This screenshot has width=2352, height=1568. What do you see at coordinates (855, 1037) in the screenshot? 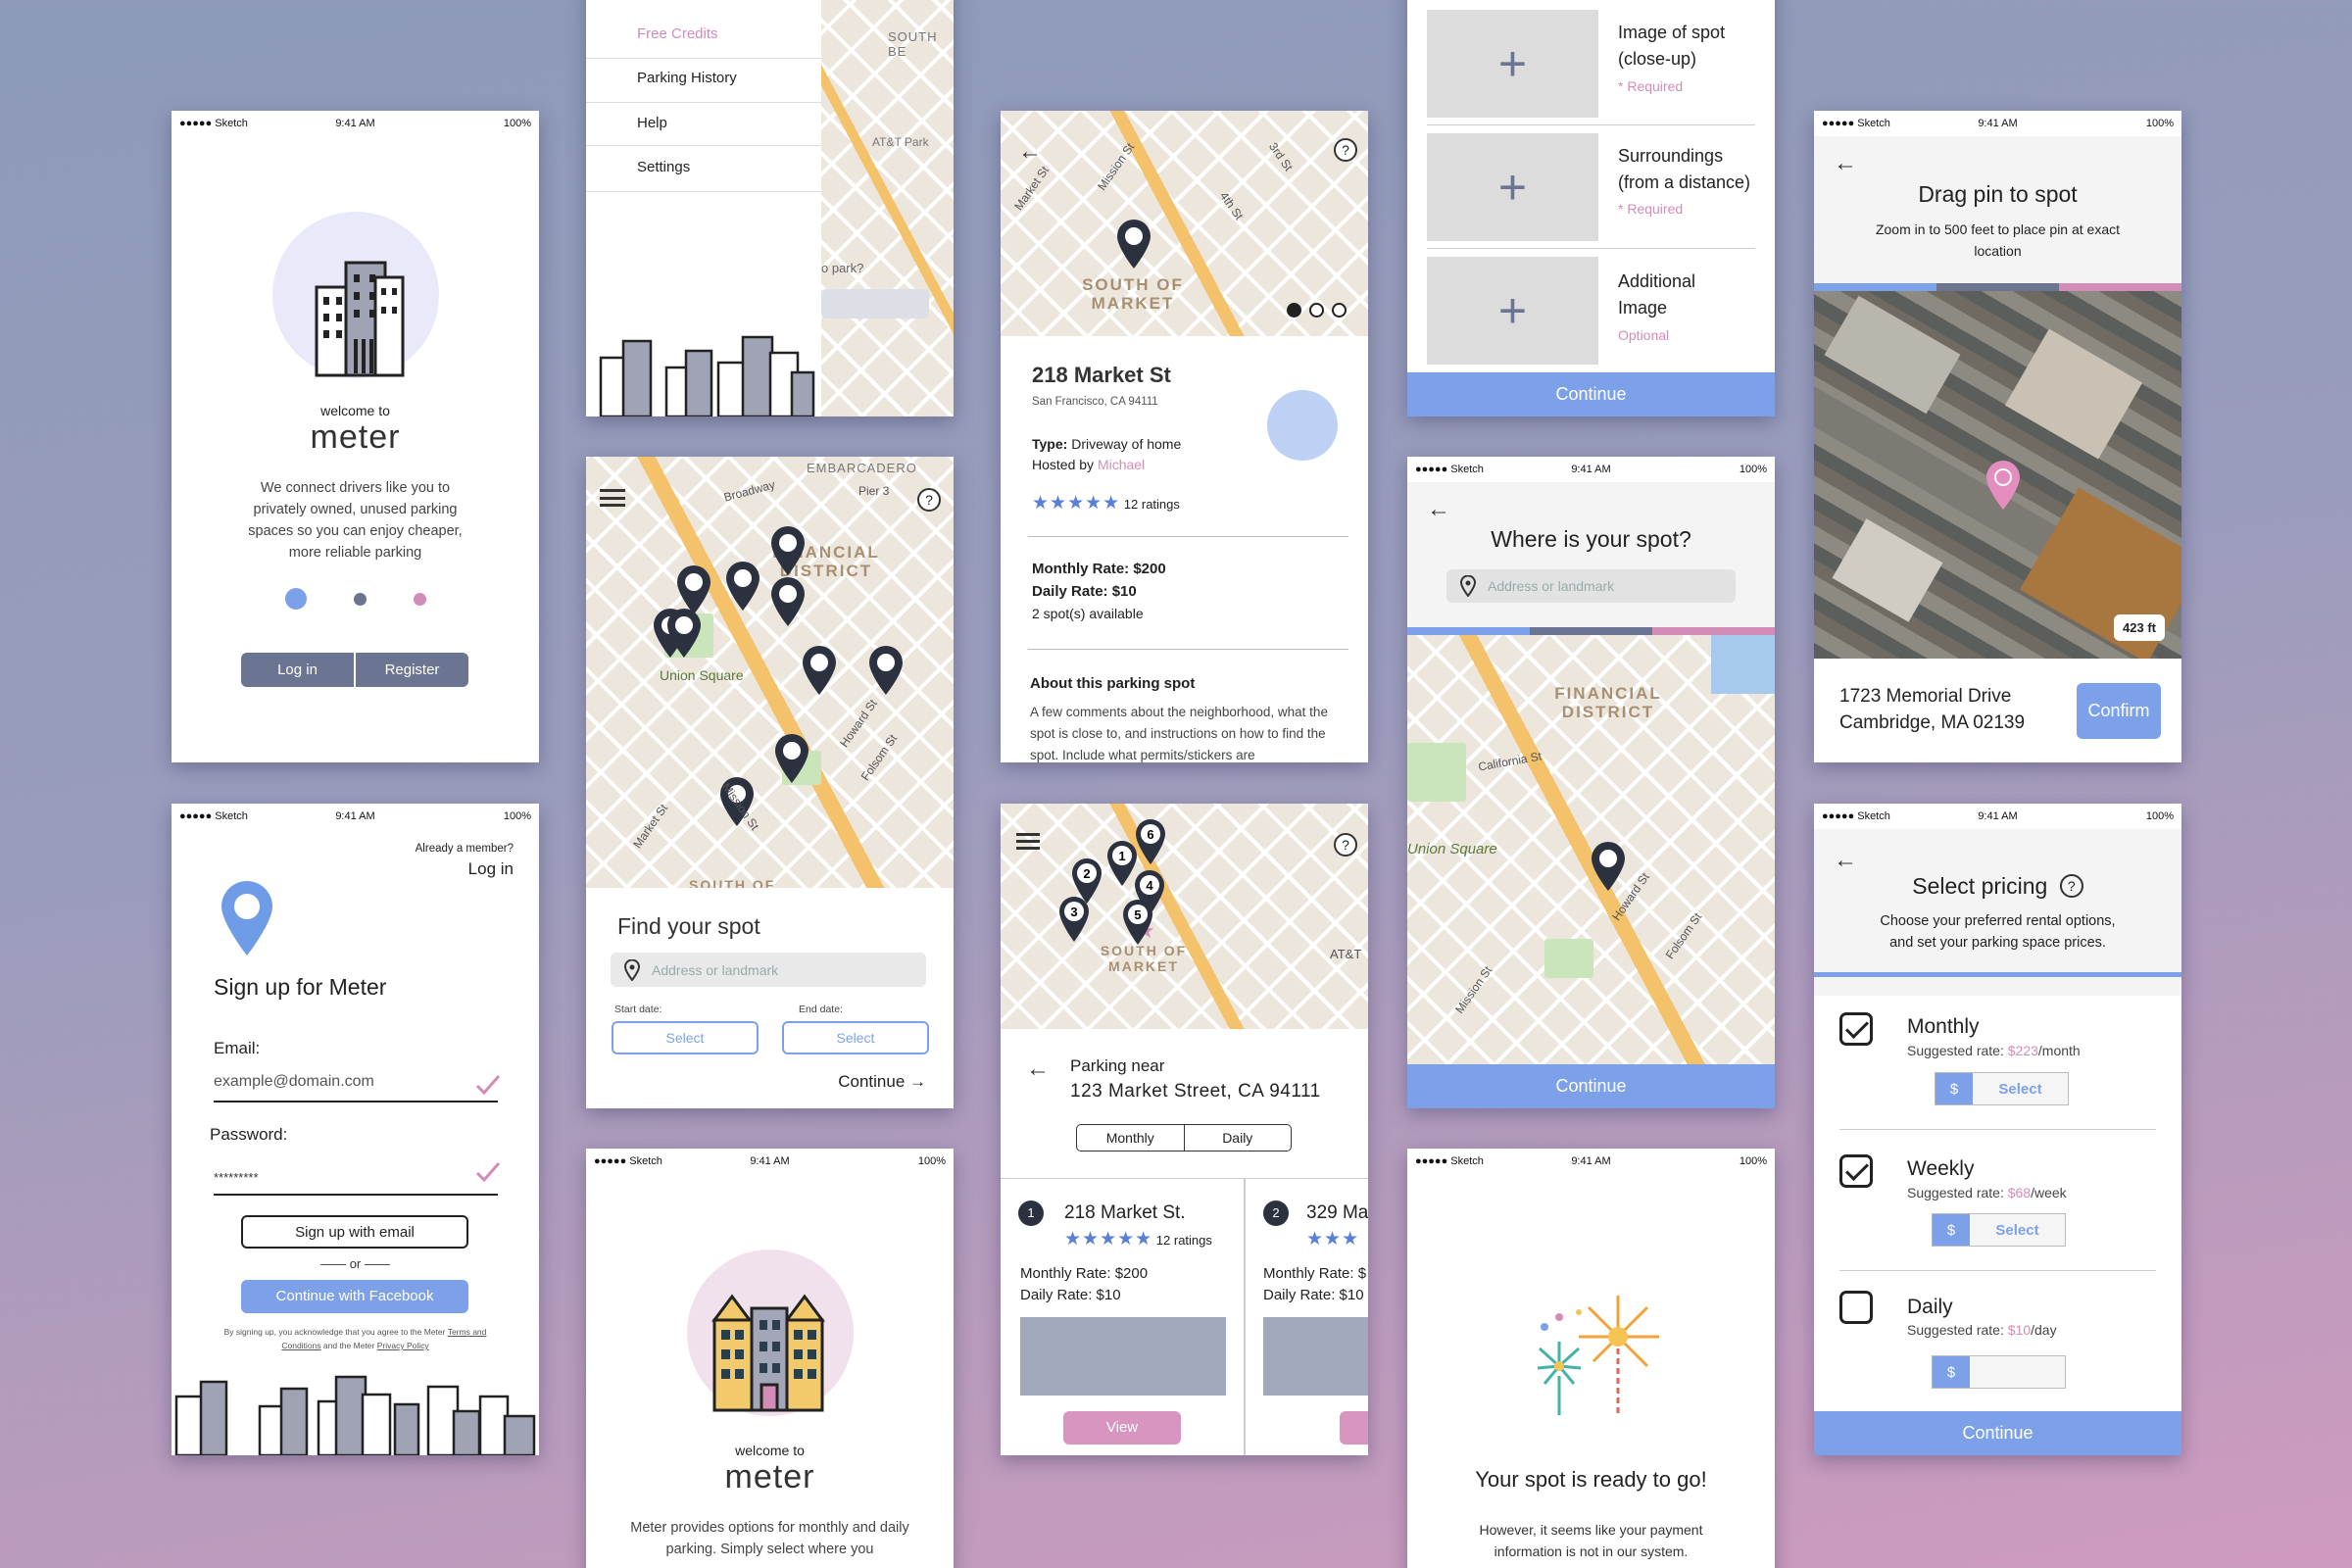
I see `end-date-button: Select` at bounding box center [855, 1037].